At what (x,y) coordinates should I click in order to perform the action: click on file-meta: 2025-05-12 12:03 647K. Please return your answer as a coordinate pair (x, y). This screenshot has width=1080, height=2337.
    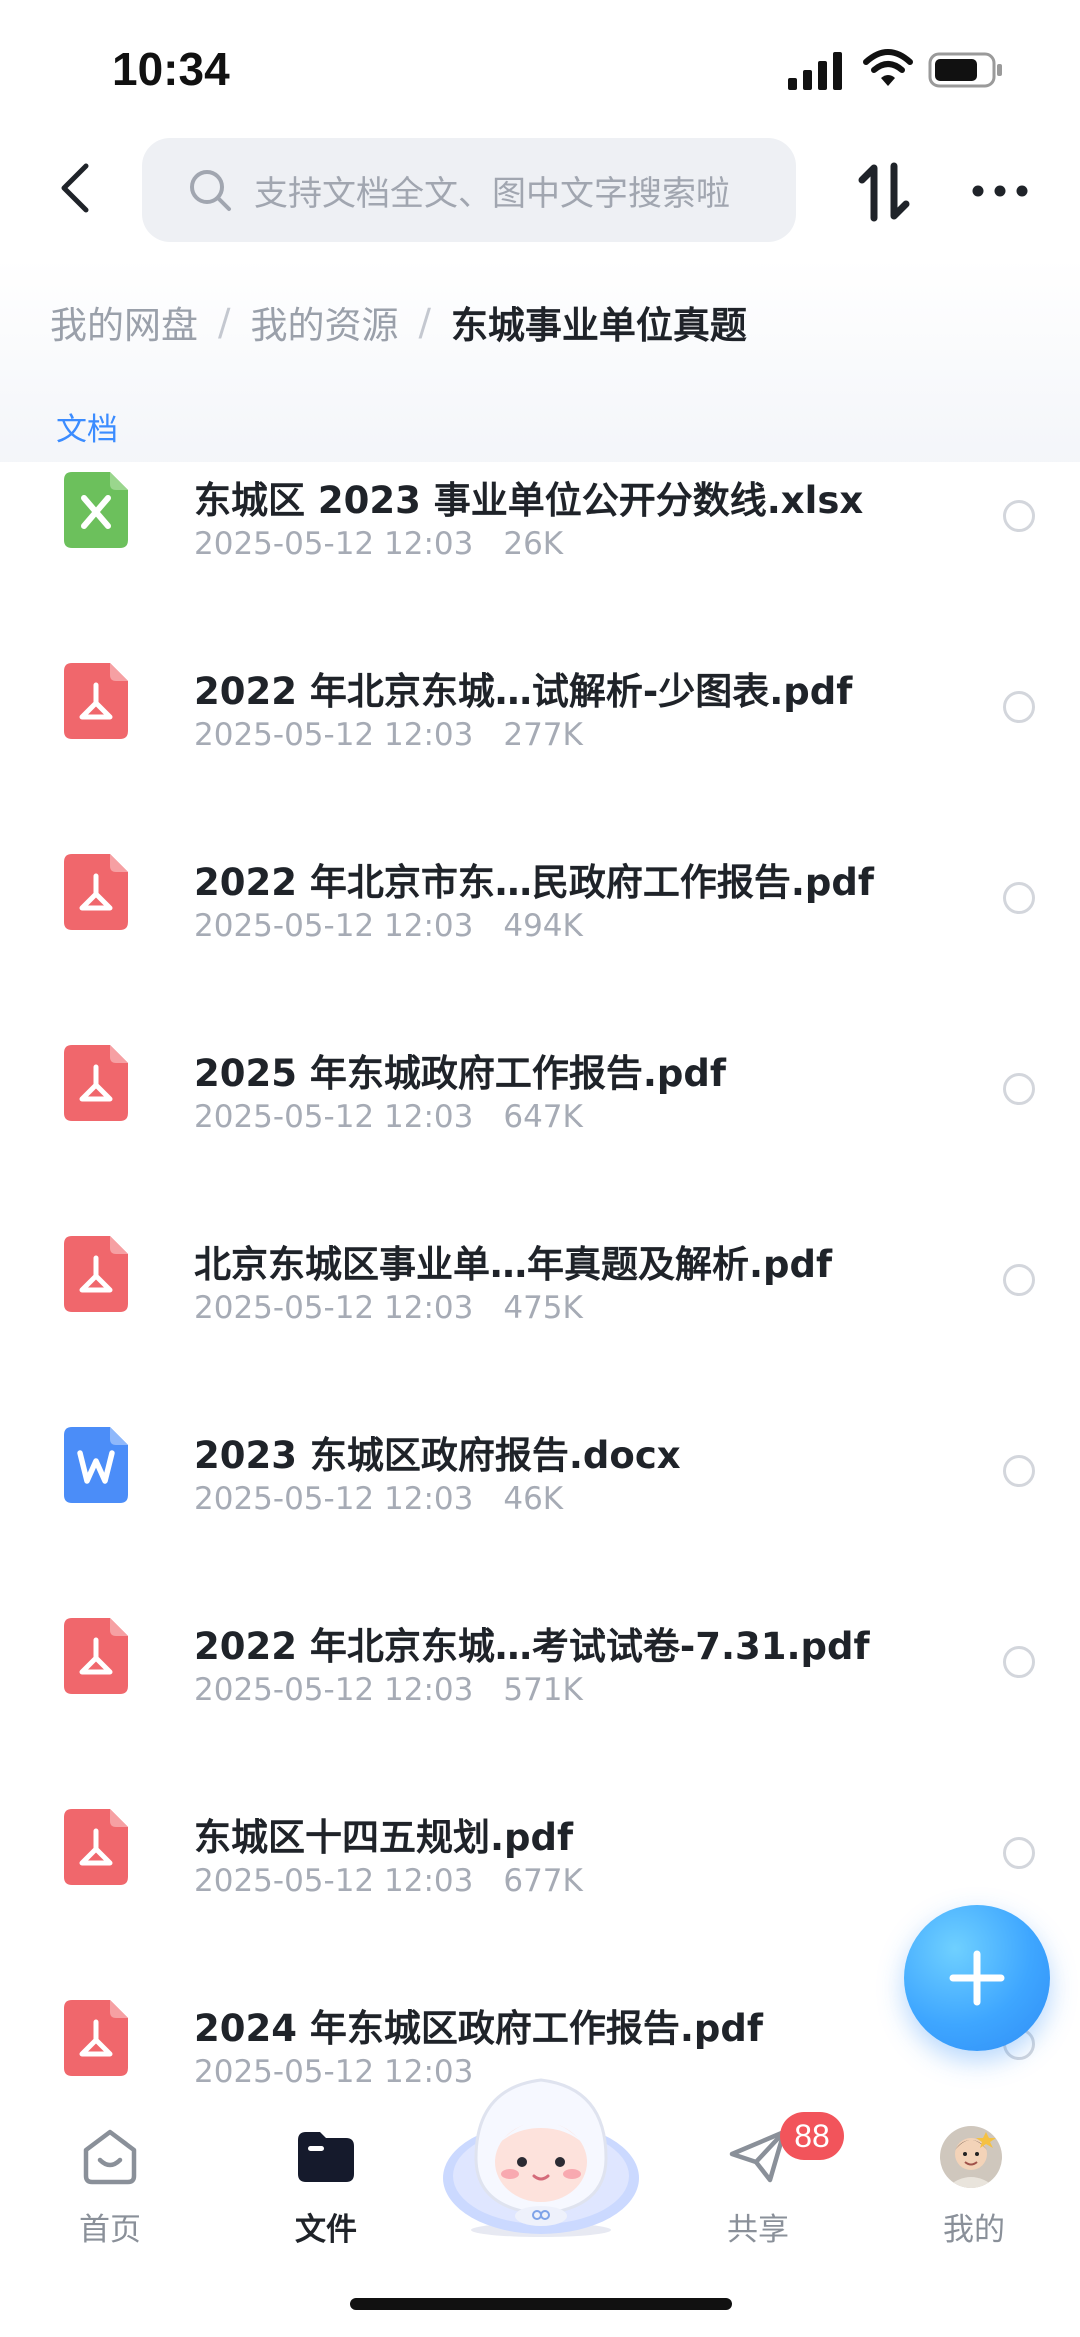
    Looking at the image, I should click on (388, 1117).